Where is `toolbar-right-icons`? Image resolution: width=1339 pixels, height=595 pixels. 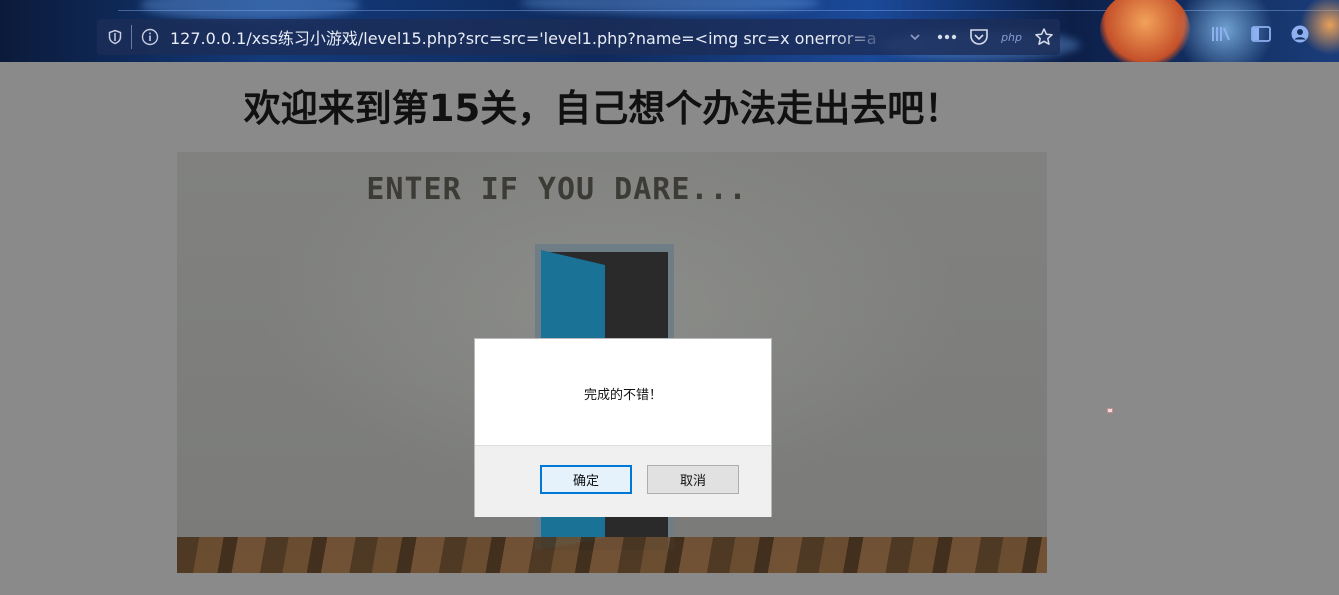 toolbar-right-icons is located at coordinates (1260, 36).